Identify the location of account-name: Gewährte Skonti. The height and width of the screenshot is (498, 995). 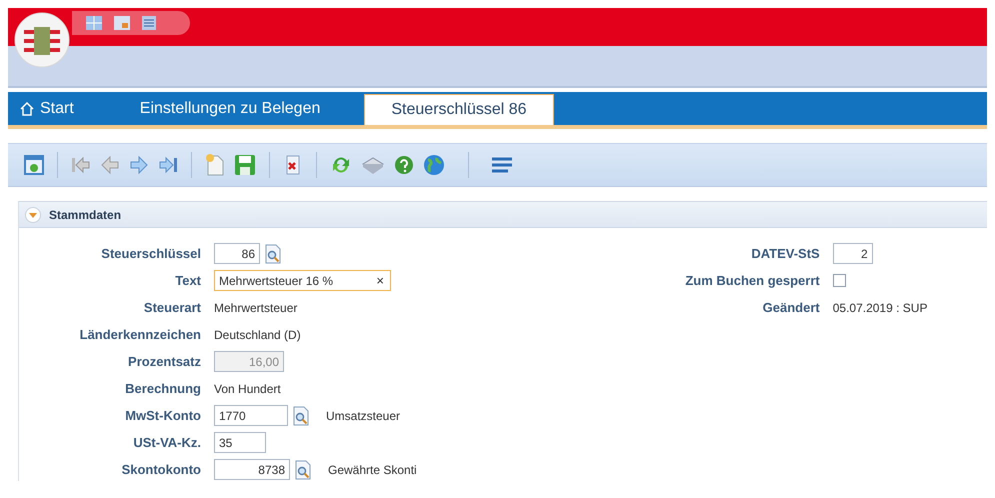
(372, 469).